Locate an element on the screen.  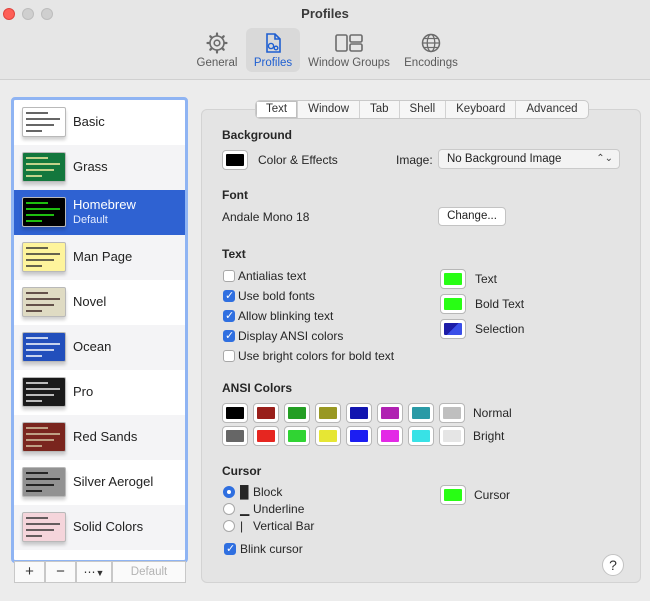
tab-window: Window is located at coordinates (328, 109).